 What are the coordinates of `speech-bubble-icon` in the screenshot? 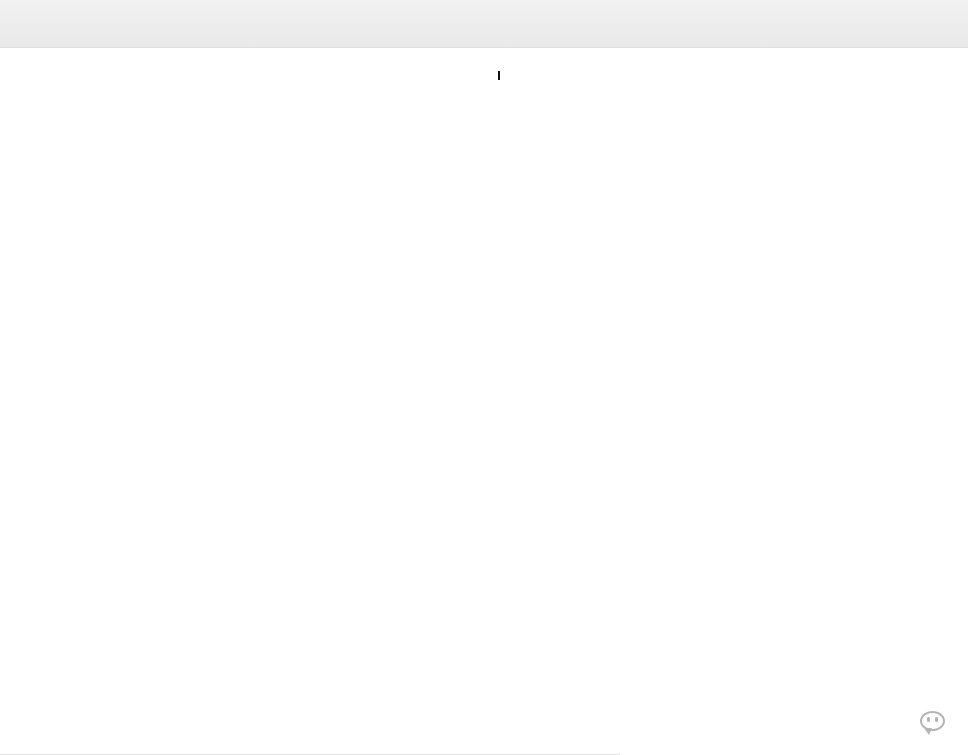 It's located at (932, 723).